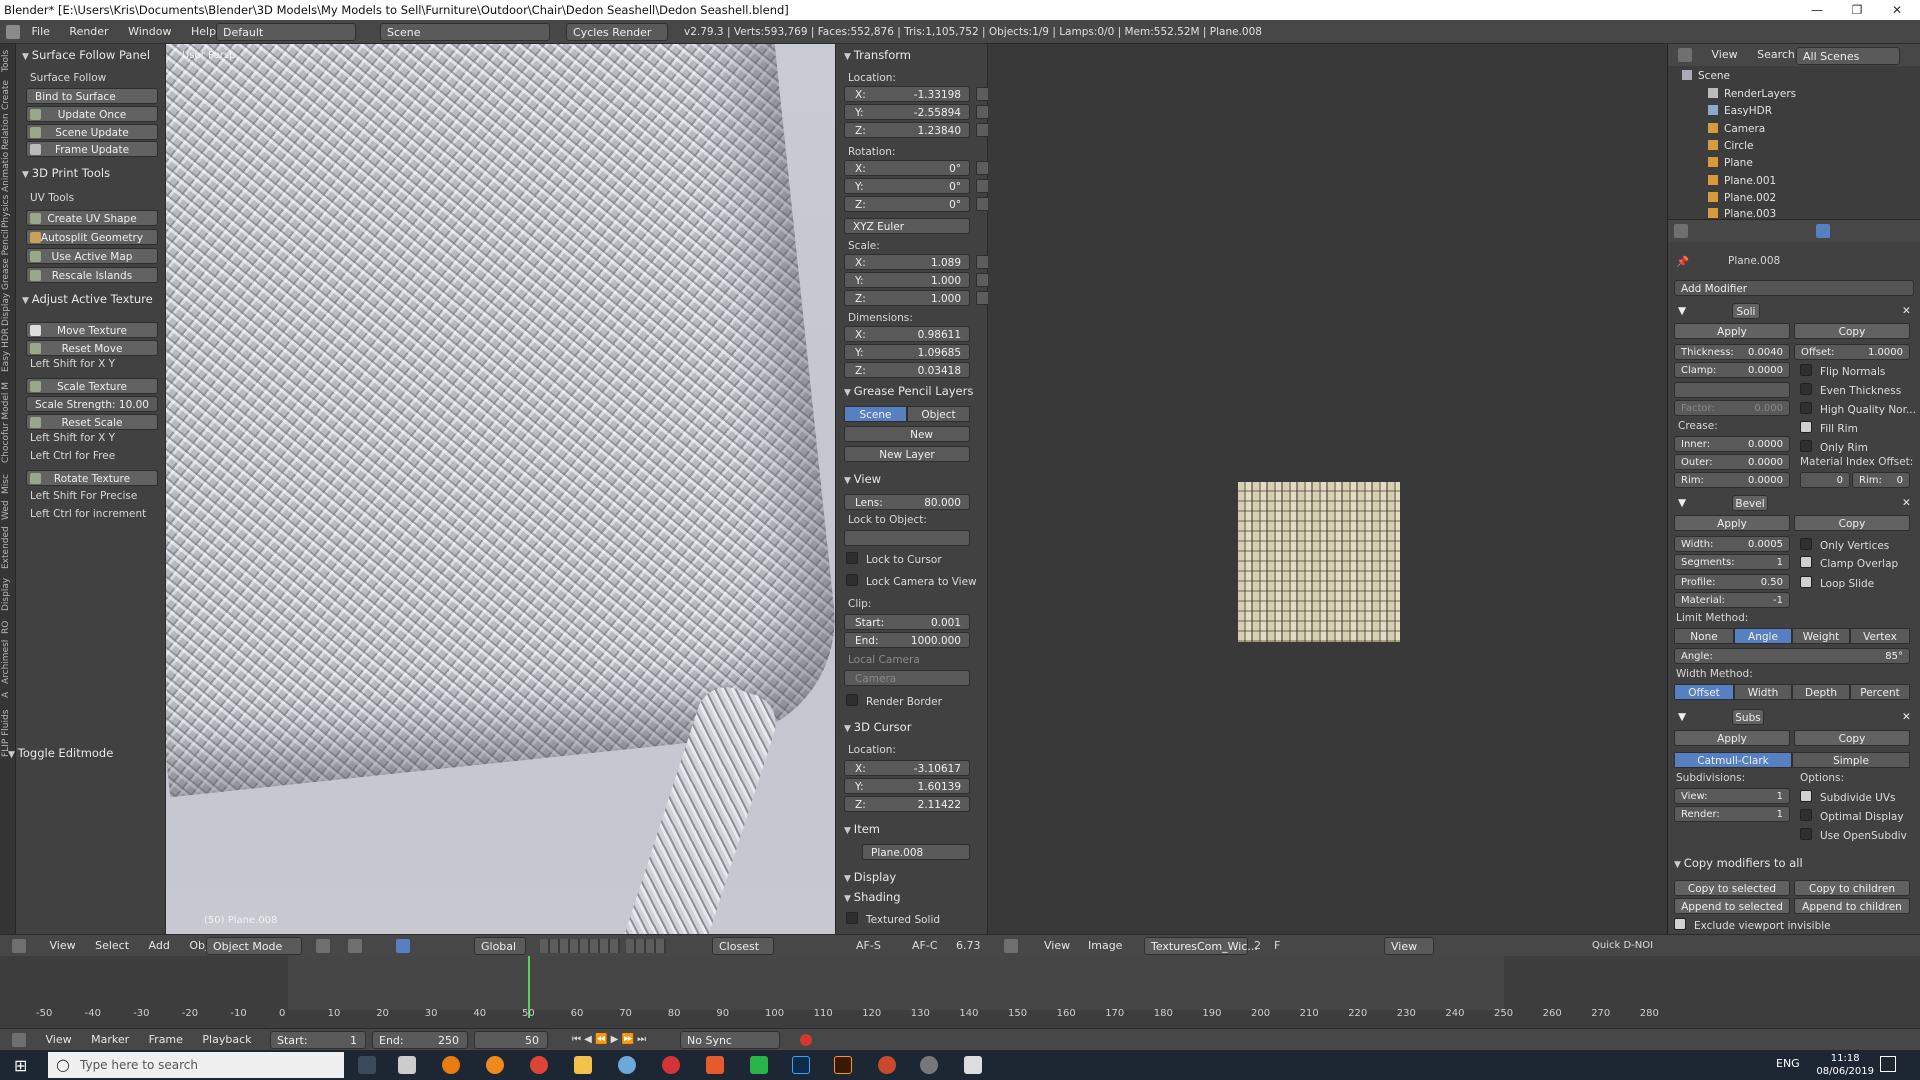 The image size is (1920, 1080). Describe the element at coordinates (59, 1040) in the screenshot. I see `tl-menu-view: View` at that location.